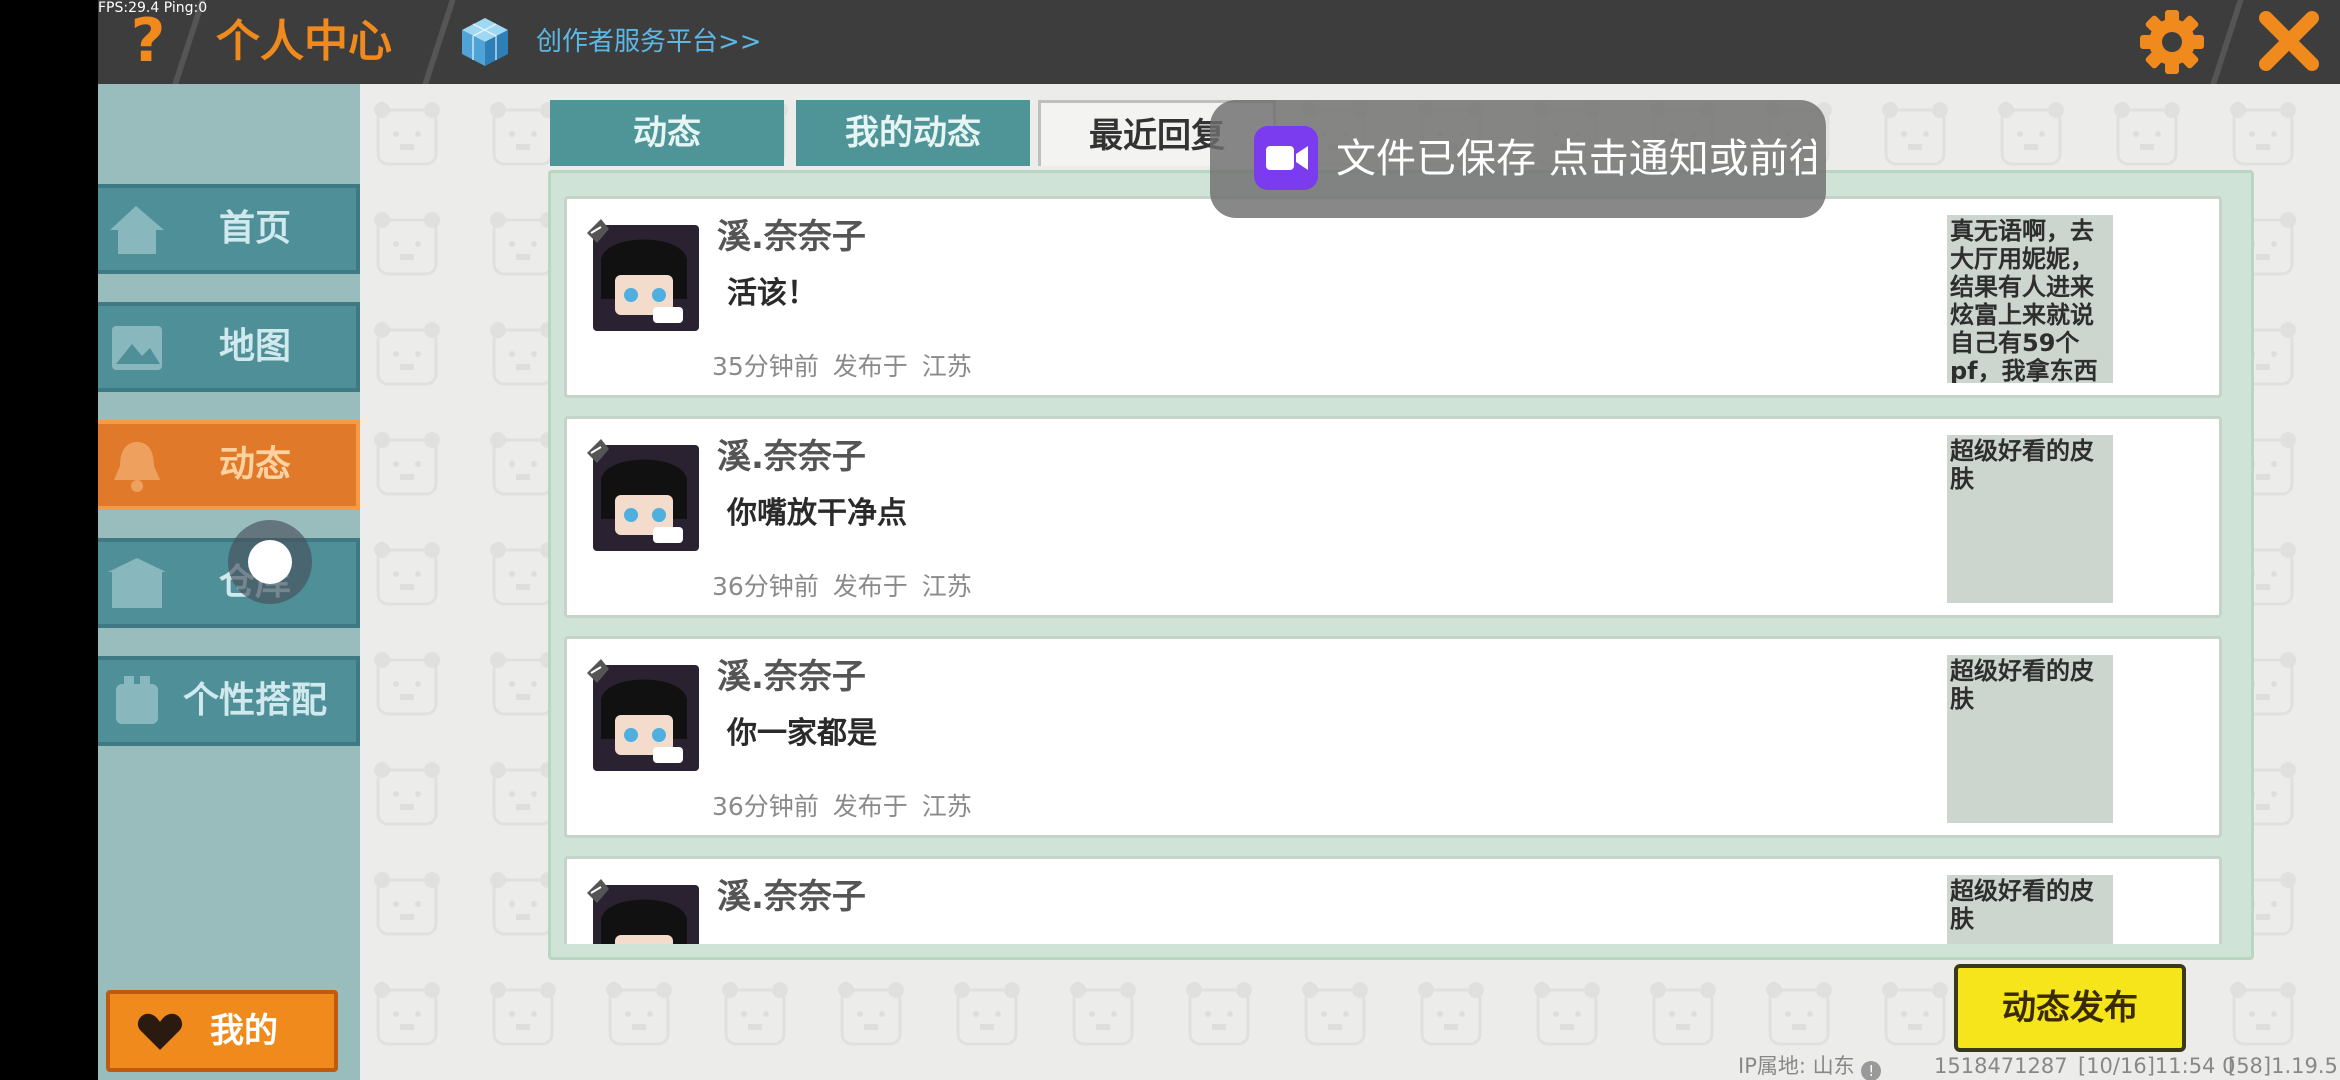  I want to click on sidebar-item-map: 地图, so click(229, 347).